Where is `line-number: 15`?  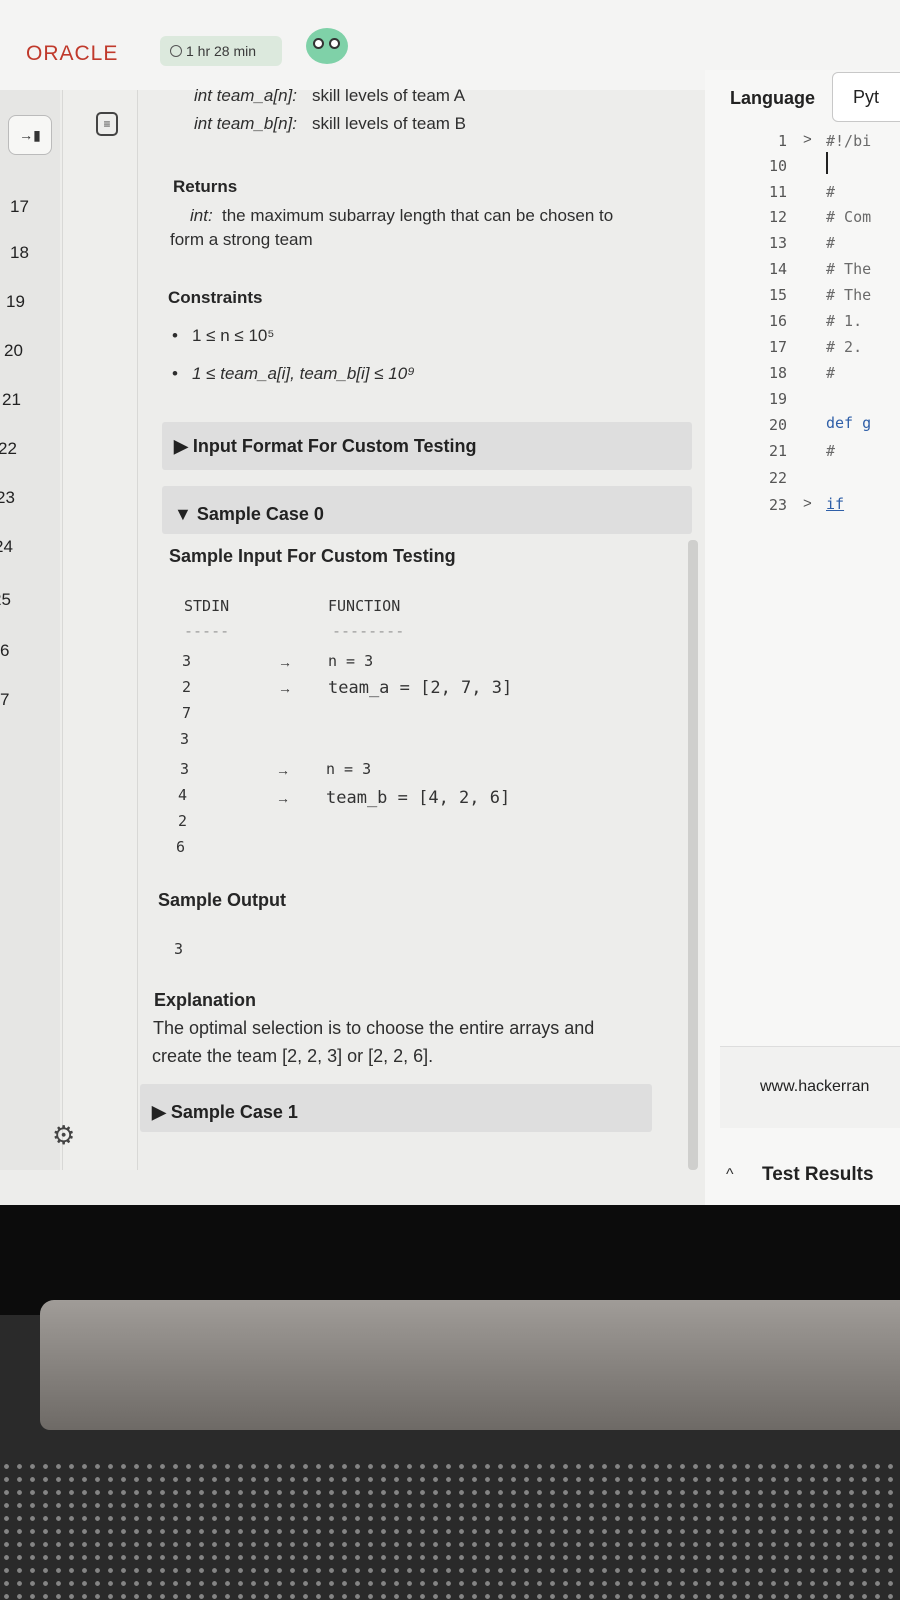
line-number: 15 is located at coordinates (777, 295).